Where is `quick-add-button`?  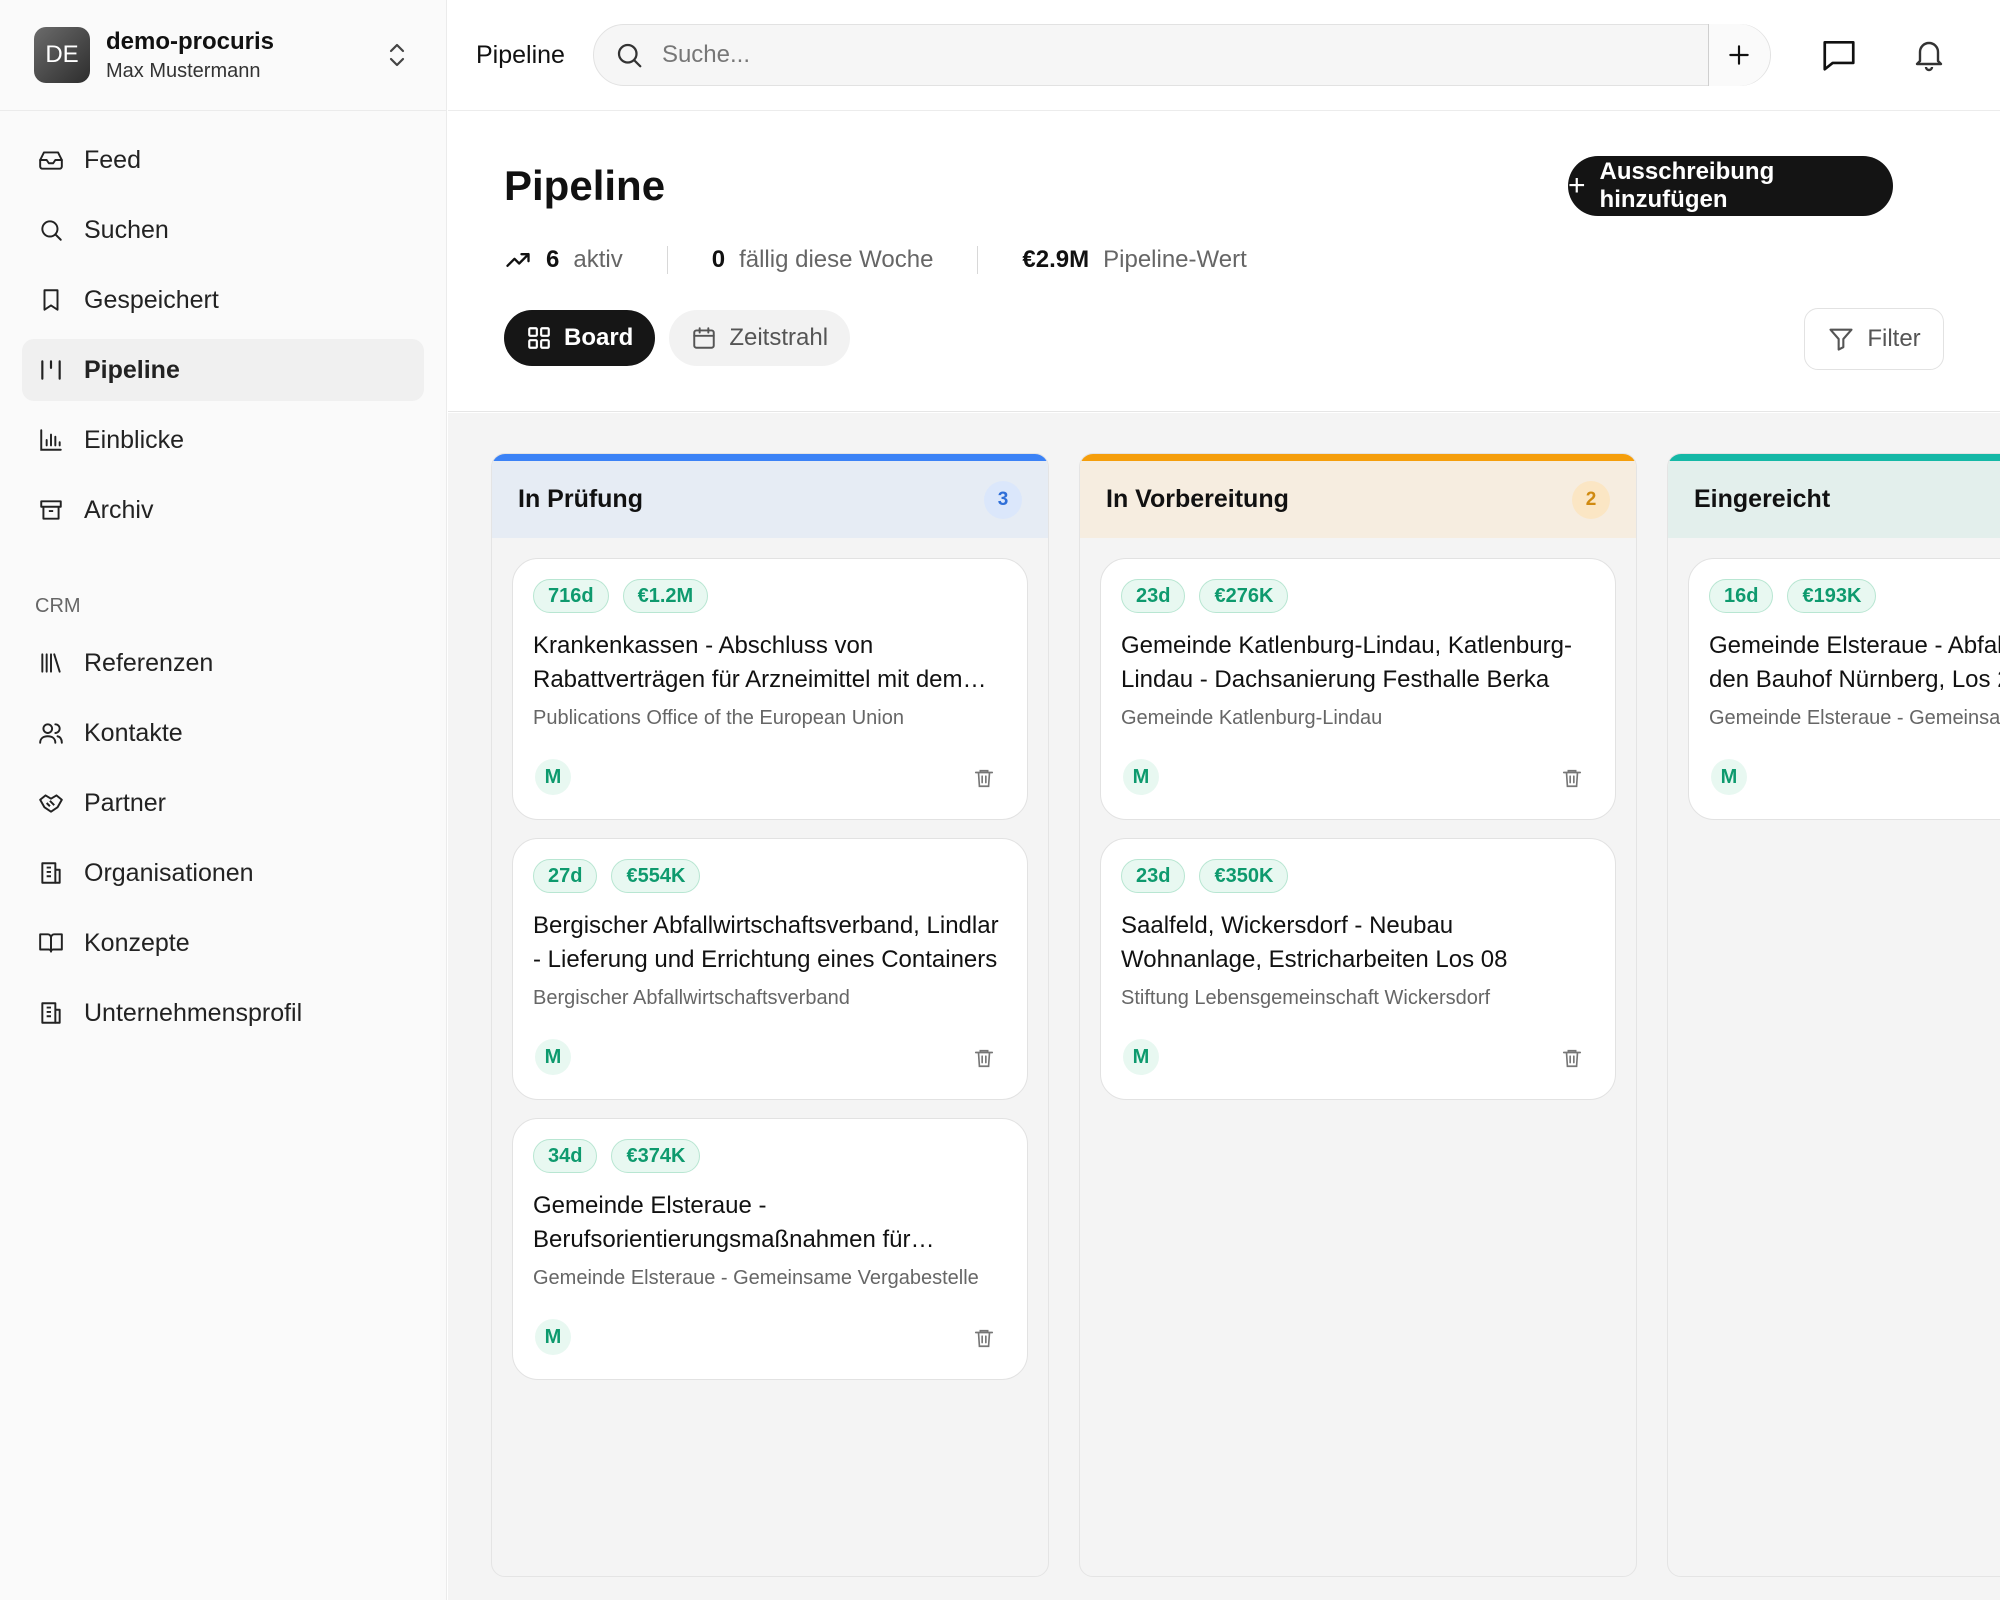 quick-add-button is located at coordinates (1738, 55).